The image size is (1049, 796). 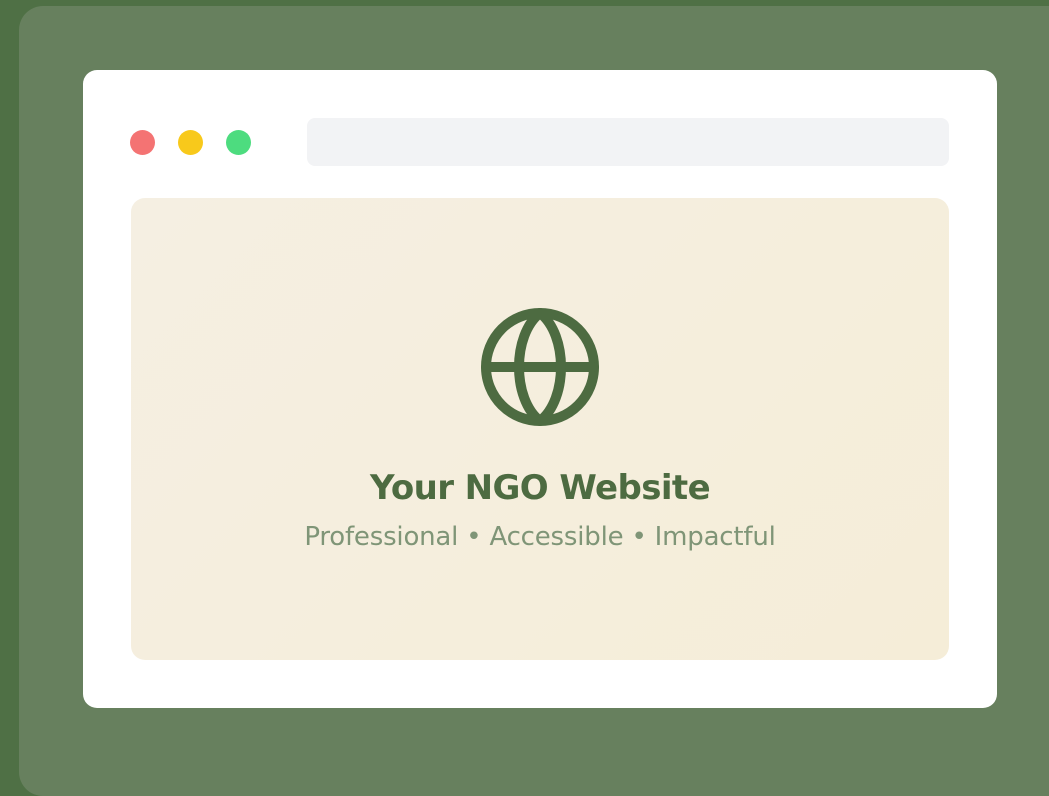 I want to click on window-minimize-dot, so click(x=190, y=142).